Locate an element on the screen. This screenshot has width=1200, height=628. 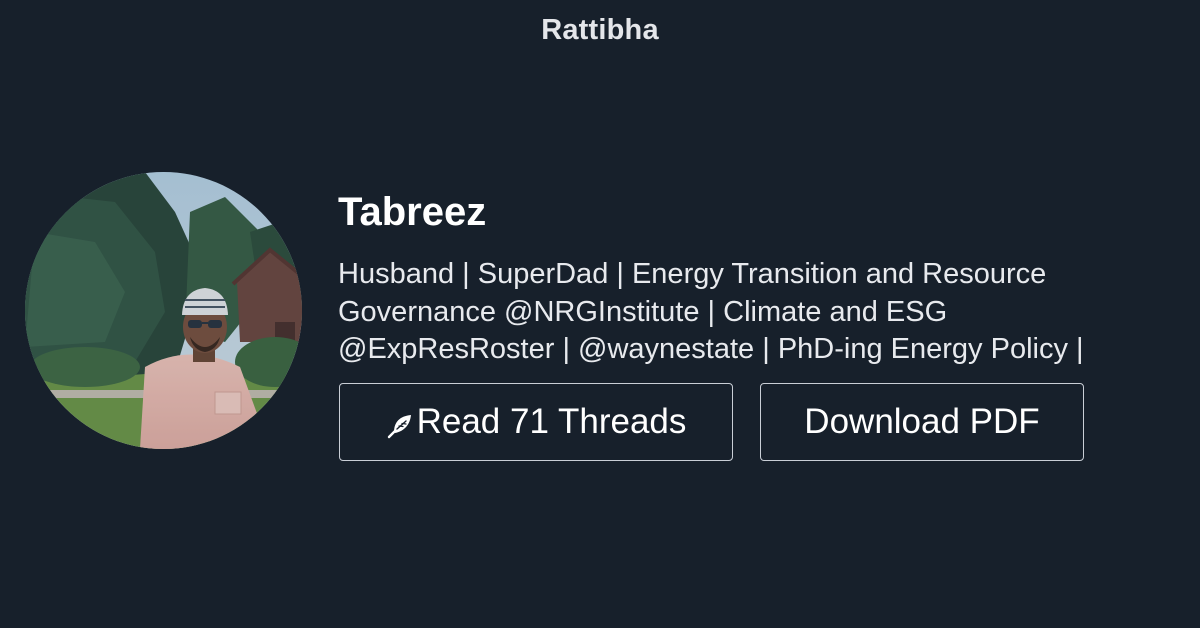
brand-title: Rattibha is located at coordinates (600, 30).